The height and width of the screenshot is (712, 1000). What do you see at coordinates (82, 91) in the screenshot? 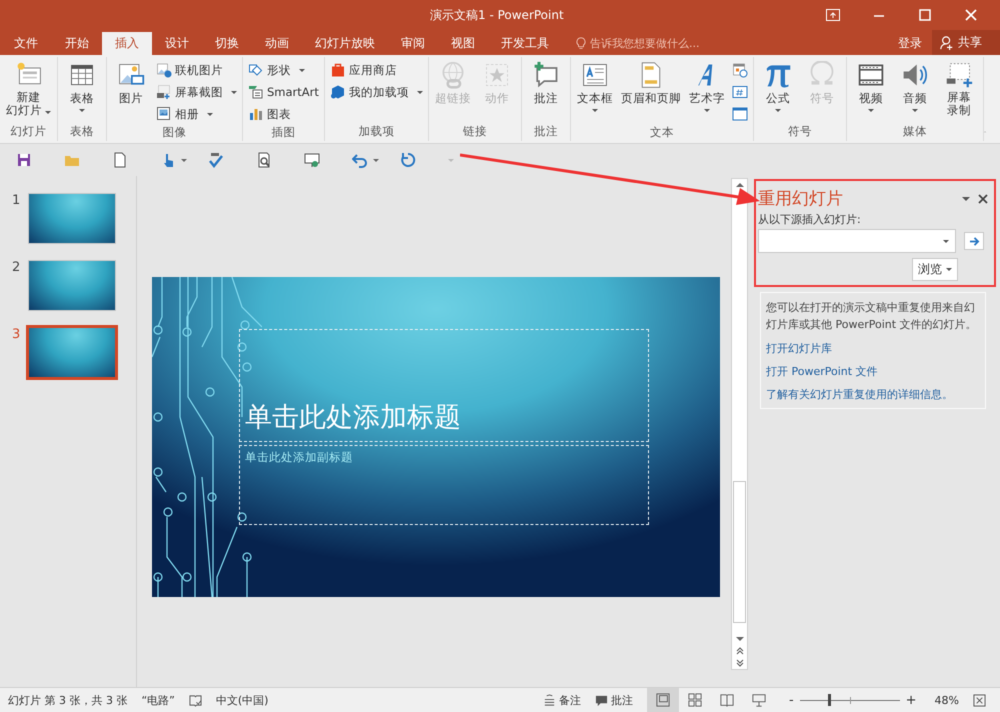
I see `ribbon-button: 表格` at bounding box center [82, 91].